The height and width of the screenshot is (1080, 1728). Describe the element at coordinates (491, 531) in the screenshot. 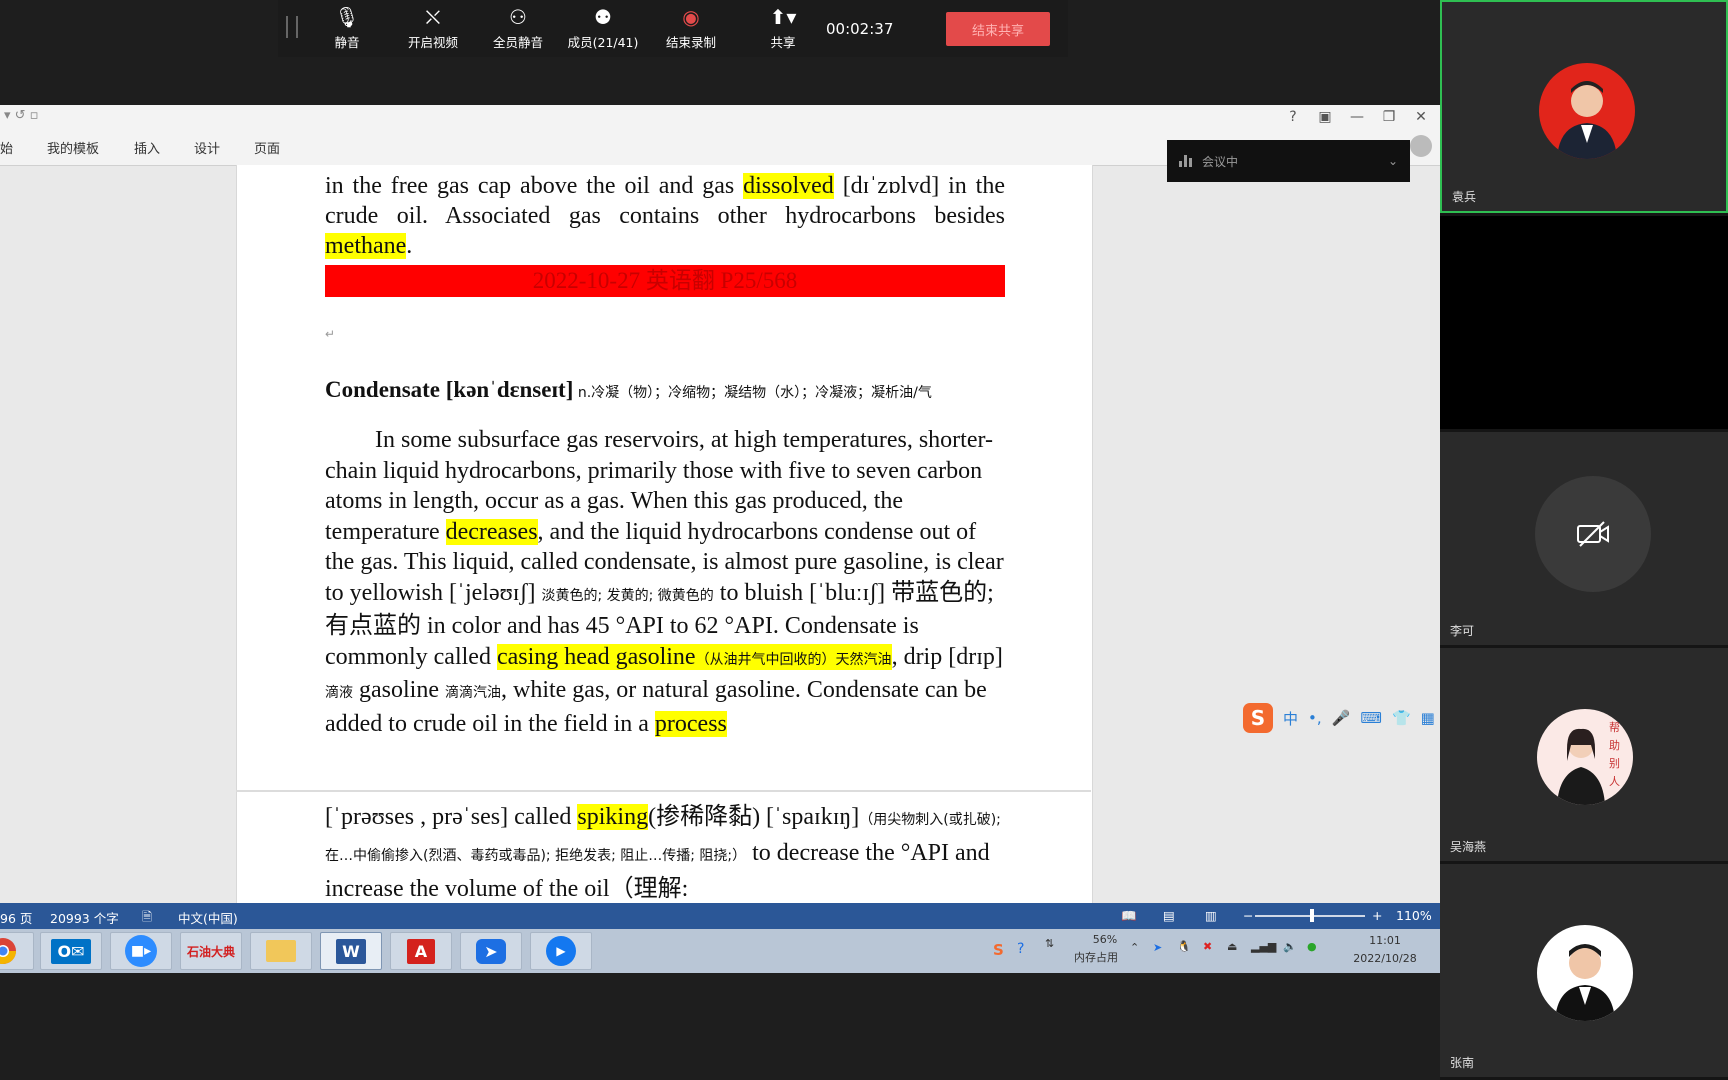

I see `highlight-decreases: decreases` at that location.